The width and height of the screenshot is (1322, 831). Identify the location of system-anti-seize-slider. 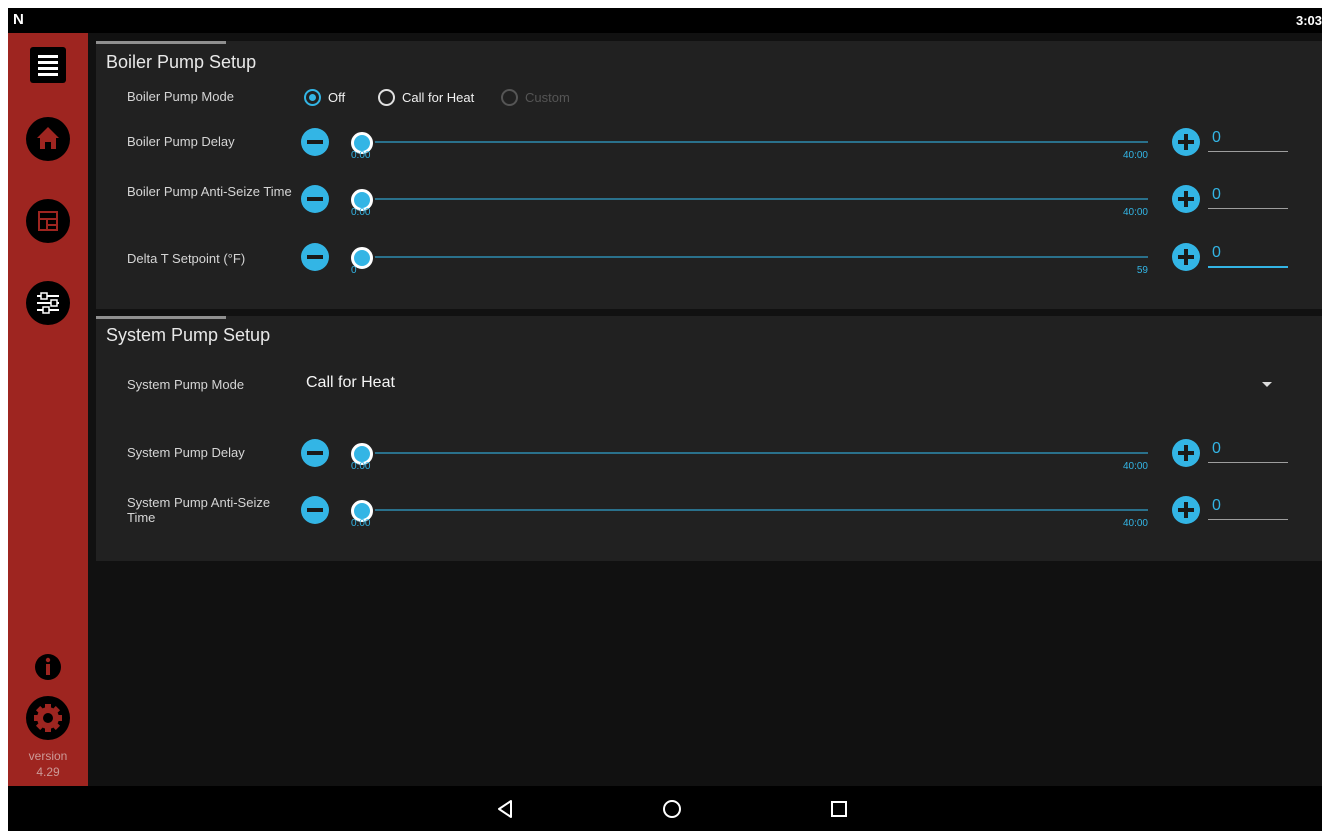
(749, 511).